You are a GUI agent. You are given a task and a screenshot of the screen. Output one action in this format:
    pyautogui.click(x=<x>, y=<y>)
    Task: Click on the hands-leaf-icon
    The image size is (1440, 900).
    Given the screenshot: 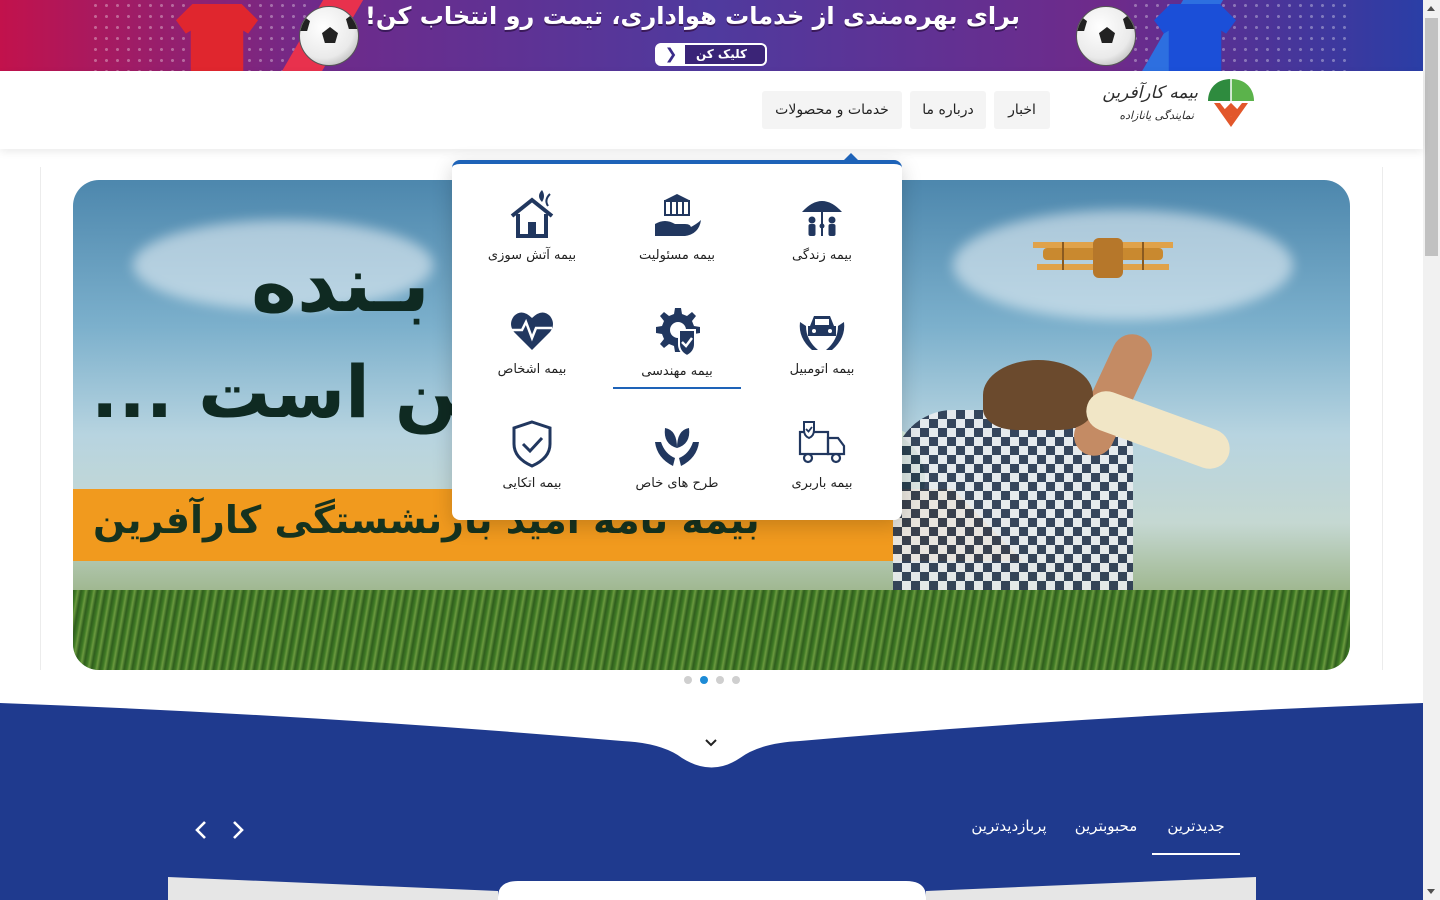 What is the action you would take?
    pyautogui.click(x=677, y=447)
    